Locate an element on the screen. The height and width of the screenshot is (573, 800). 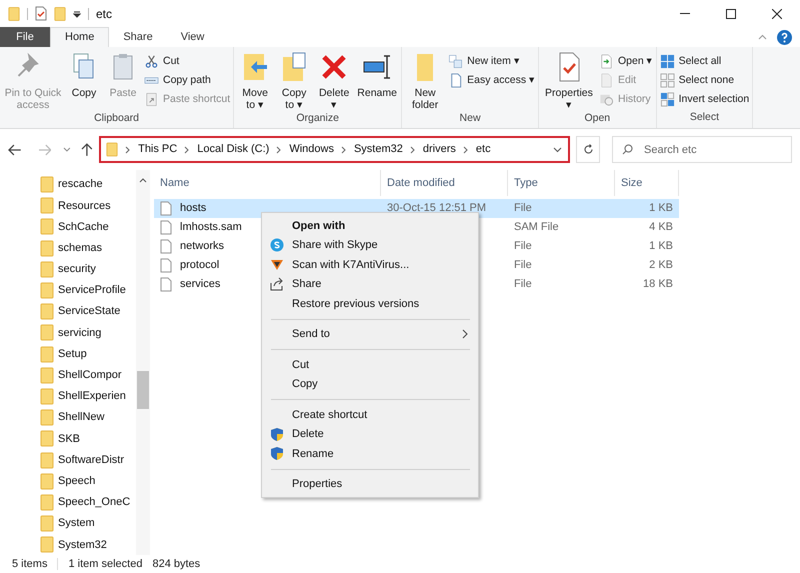
refresh-button is located at coordinates (588, 149).